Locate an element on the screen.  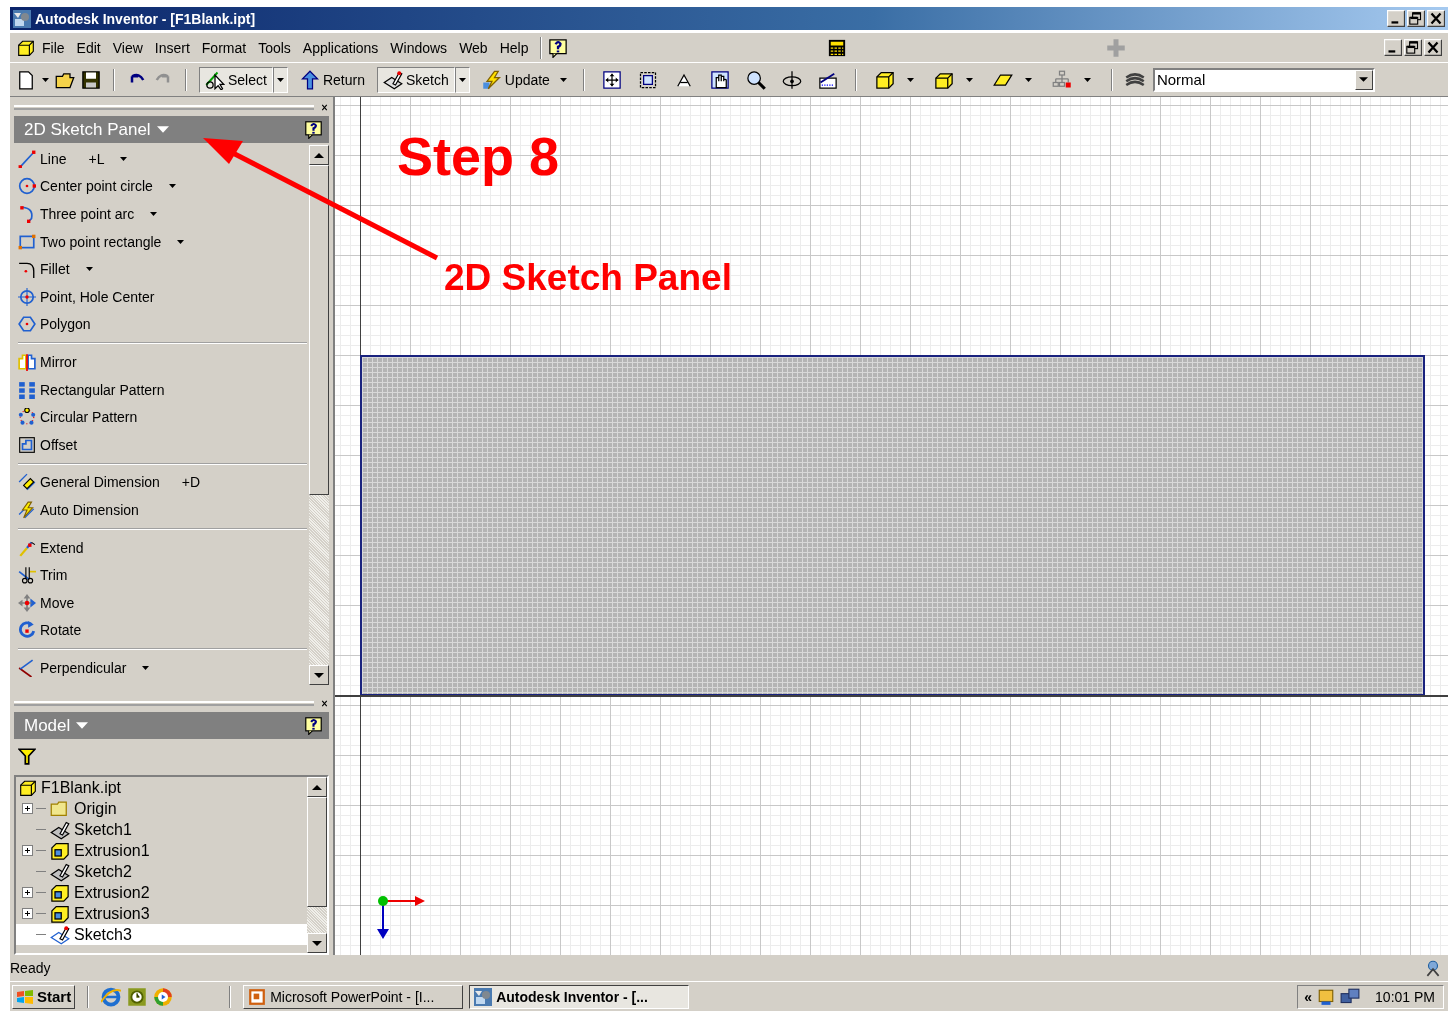
save-icon is located at coordinates (91, 79).